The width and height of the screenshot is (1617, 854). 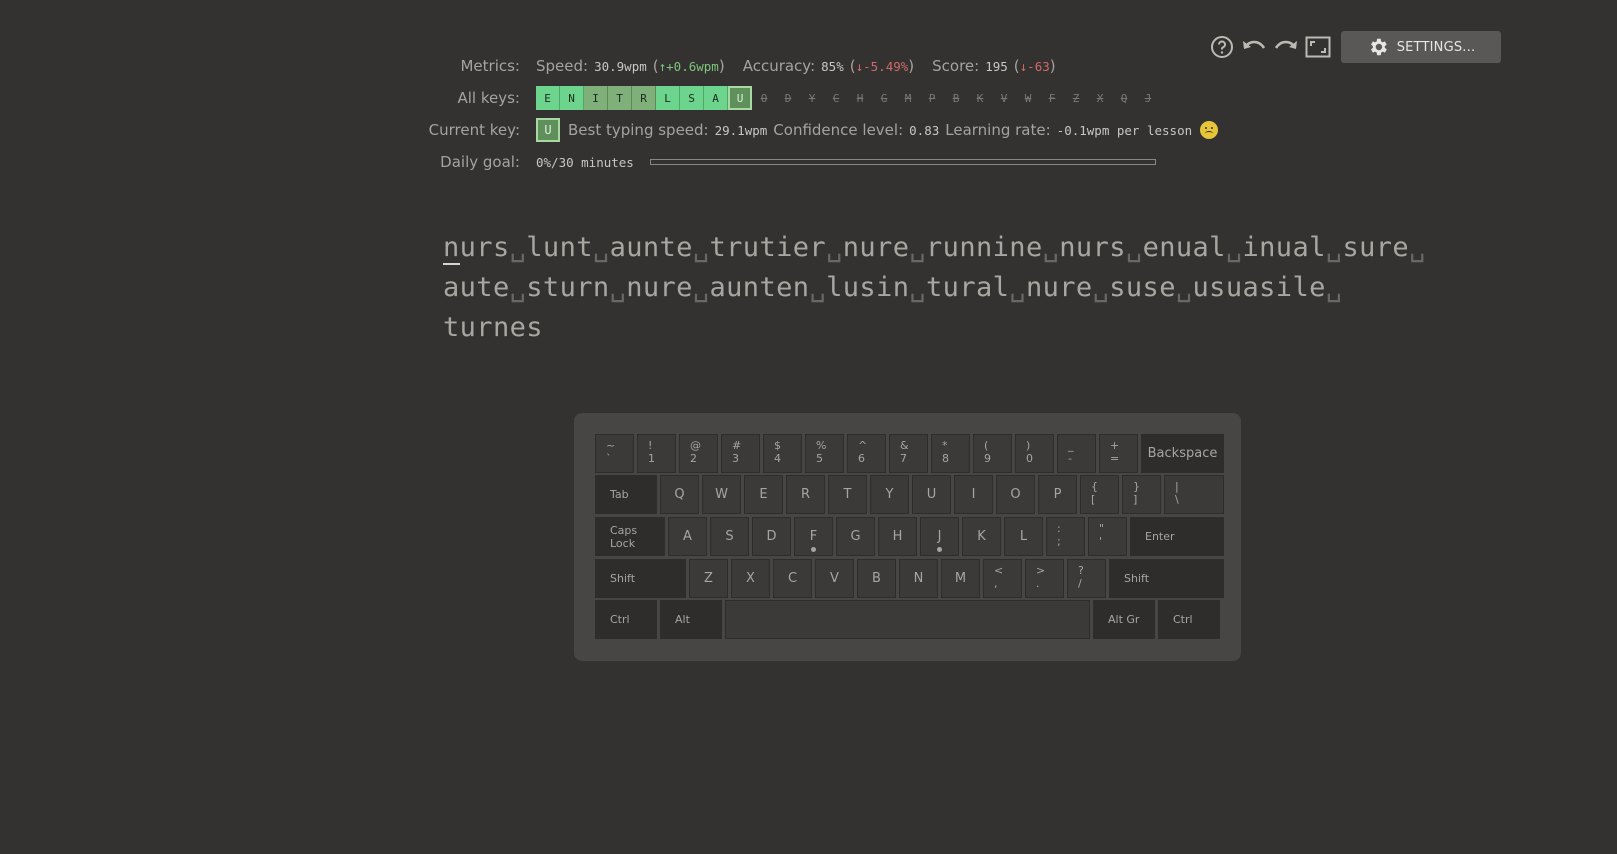 I want to click on key-stat-m: M, so click(x=908, y=98).